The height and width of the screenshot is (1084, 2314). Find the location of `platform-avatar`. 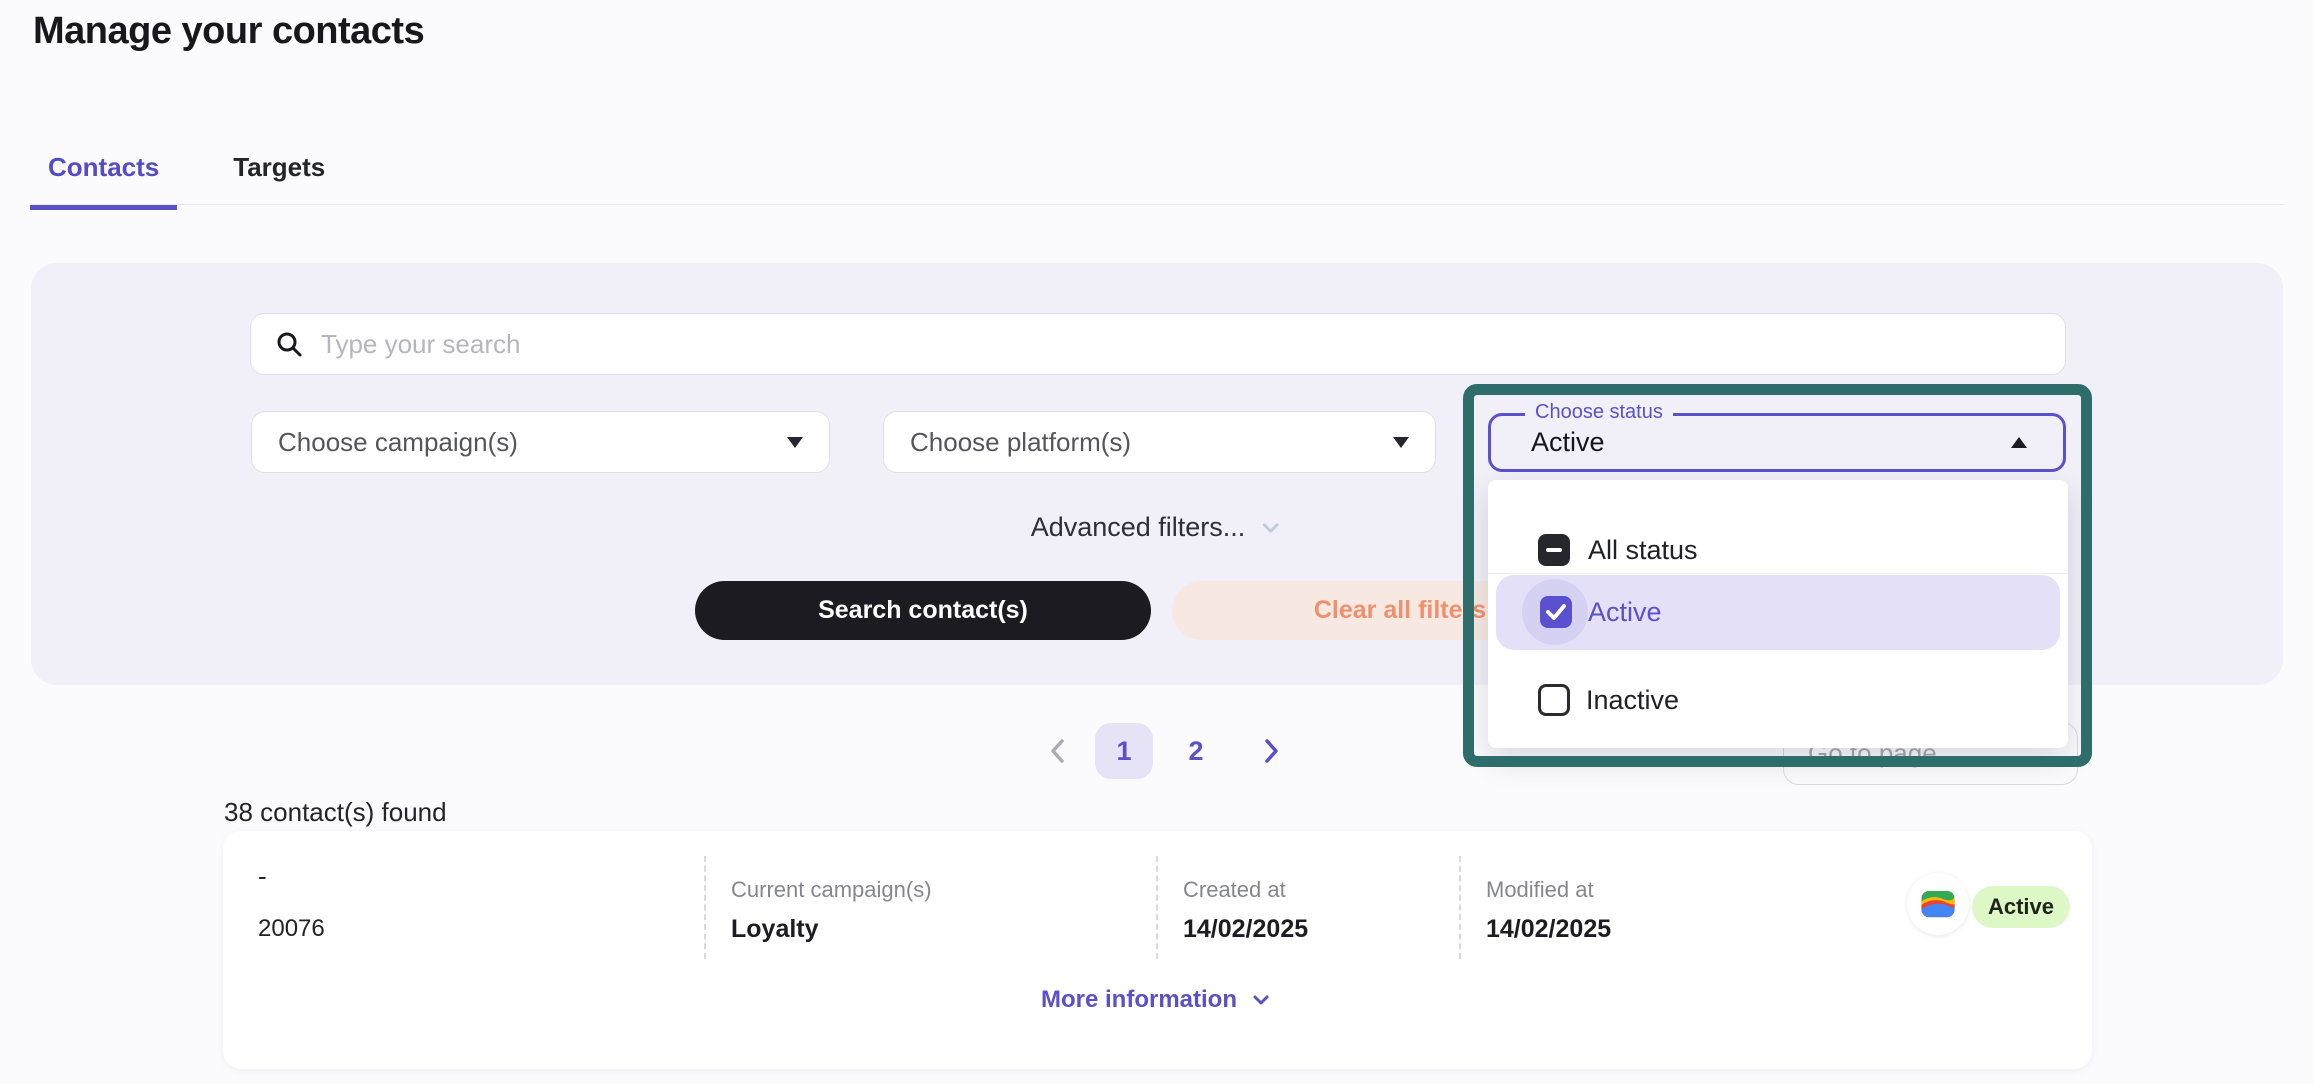

platform-avatar is located at coordinates (1938, 904).